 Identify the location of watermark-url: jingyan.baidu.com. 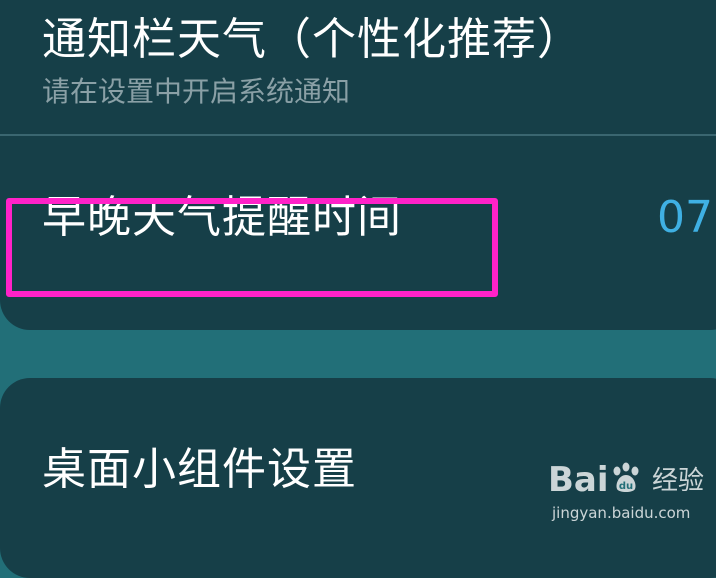
(621, 513).